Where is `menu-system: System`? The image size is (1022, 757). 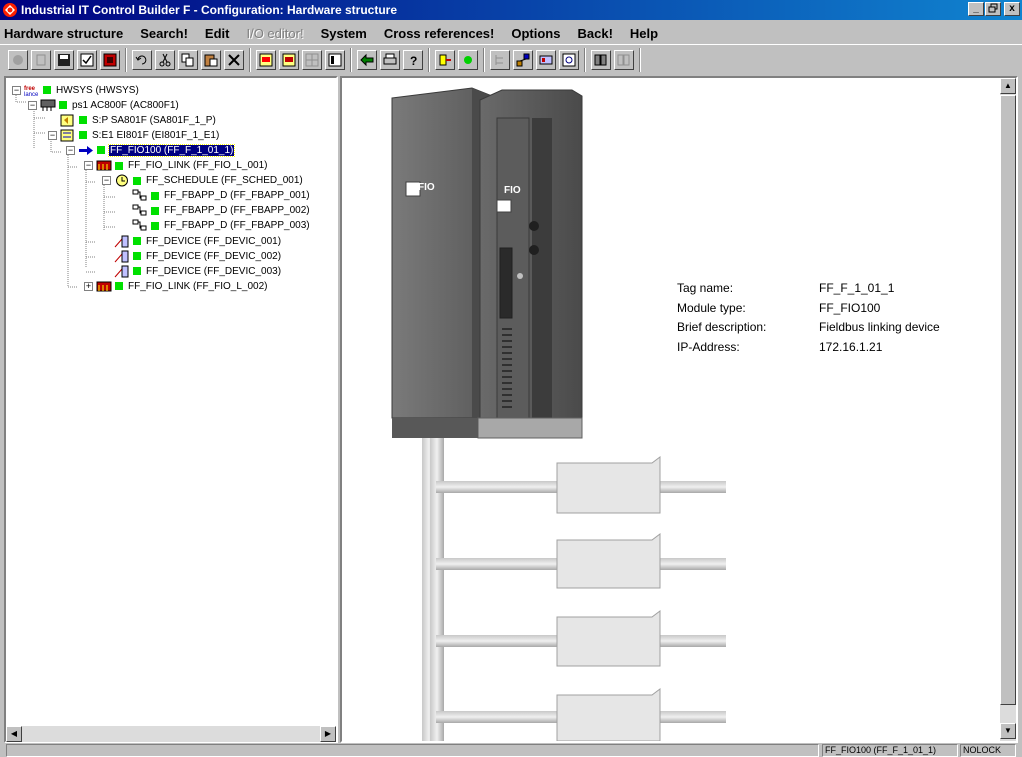
menu-system: System is located at coordinates (344, 33).